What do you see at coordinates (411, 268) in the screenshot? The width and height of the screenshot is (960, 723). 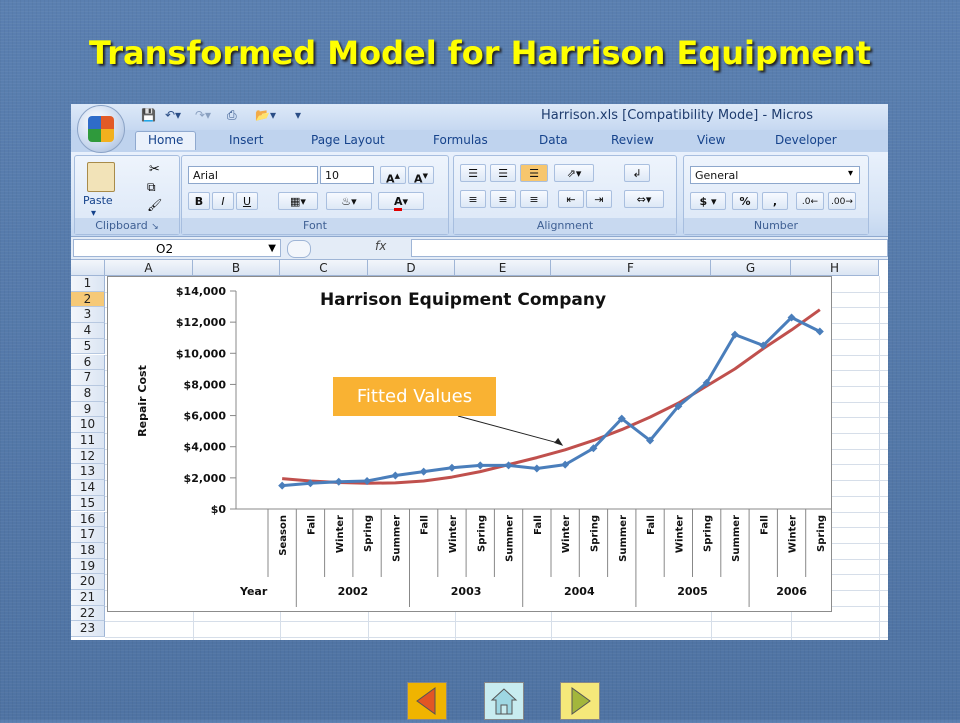 I see `column-header-d: D` at bounding box center [411, 268].